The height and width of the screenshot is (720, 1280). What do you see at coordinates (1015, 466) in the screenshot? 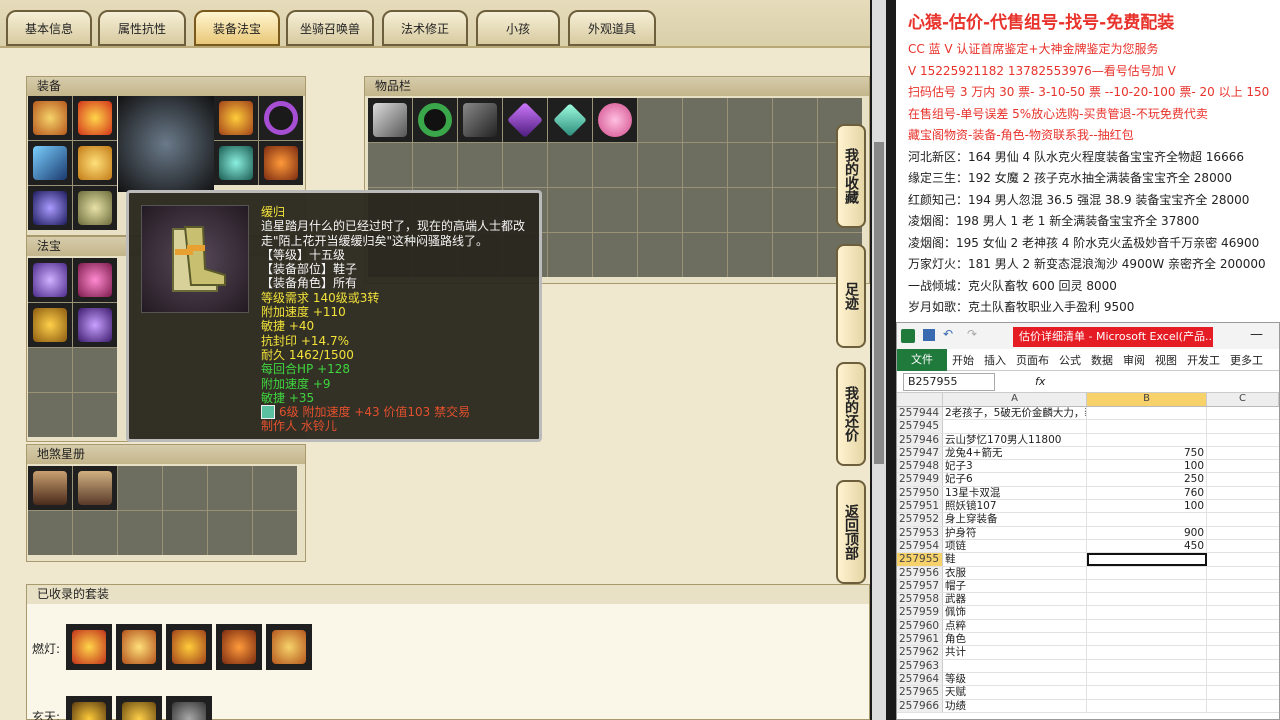
I see `cell-a: 妃子3` at bounding box center [1015, 466].